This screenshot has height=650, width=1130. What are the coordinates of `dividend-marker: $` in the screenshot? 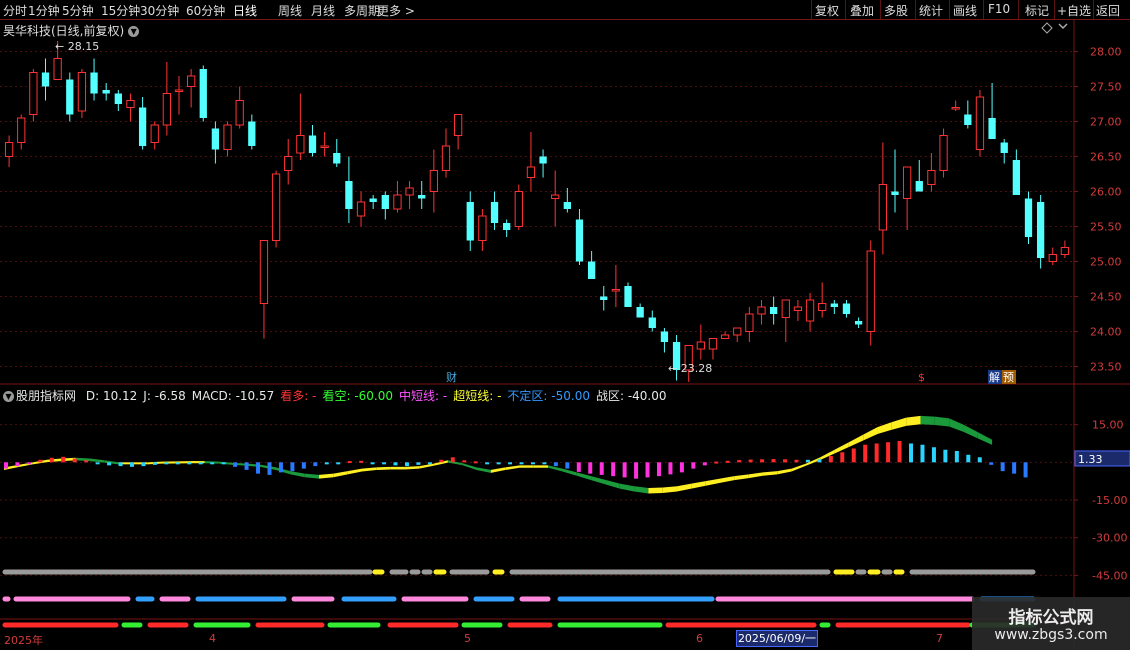 It's located at (921, 377).